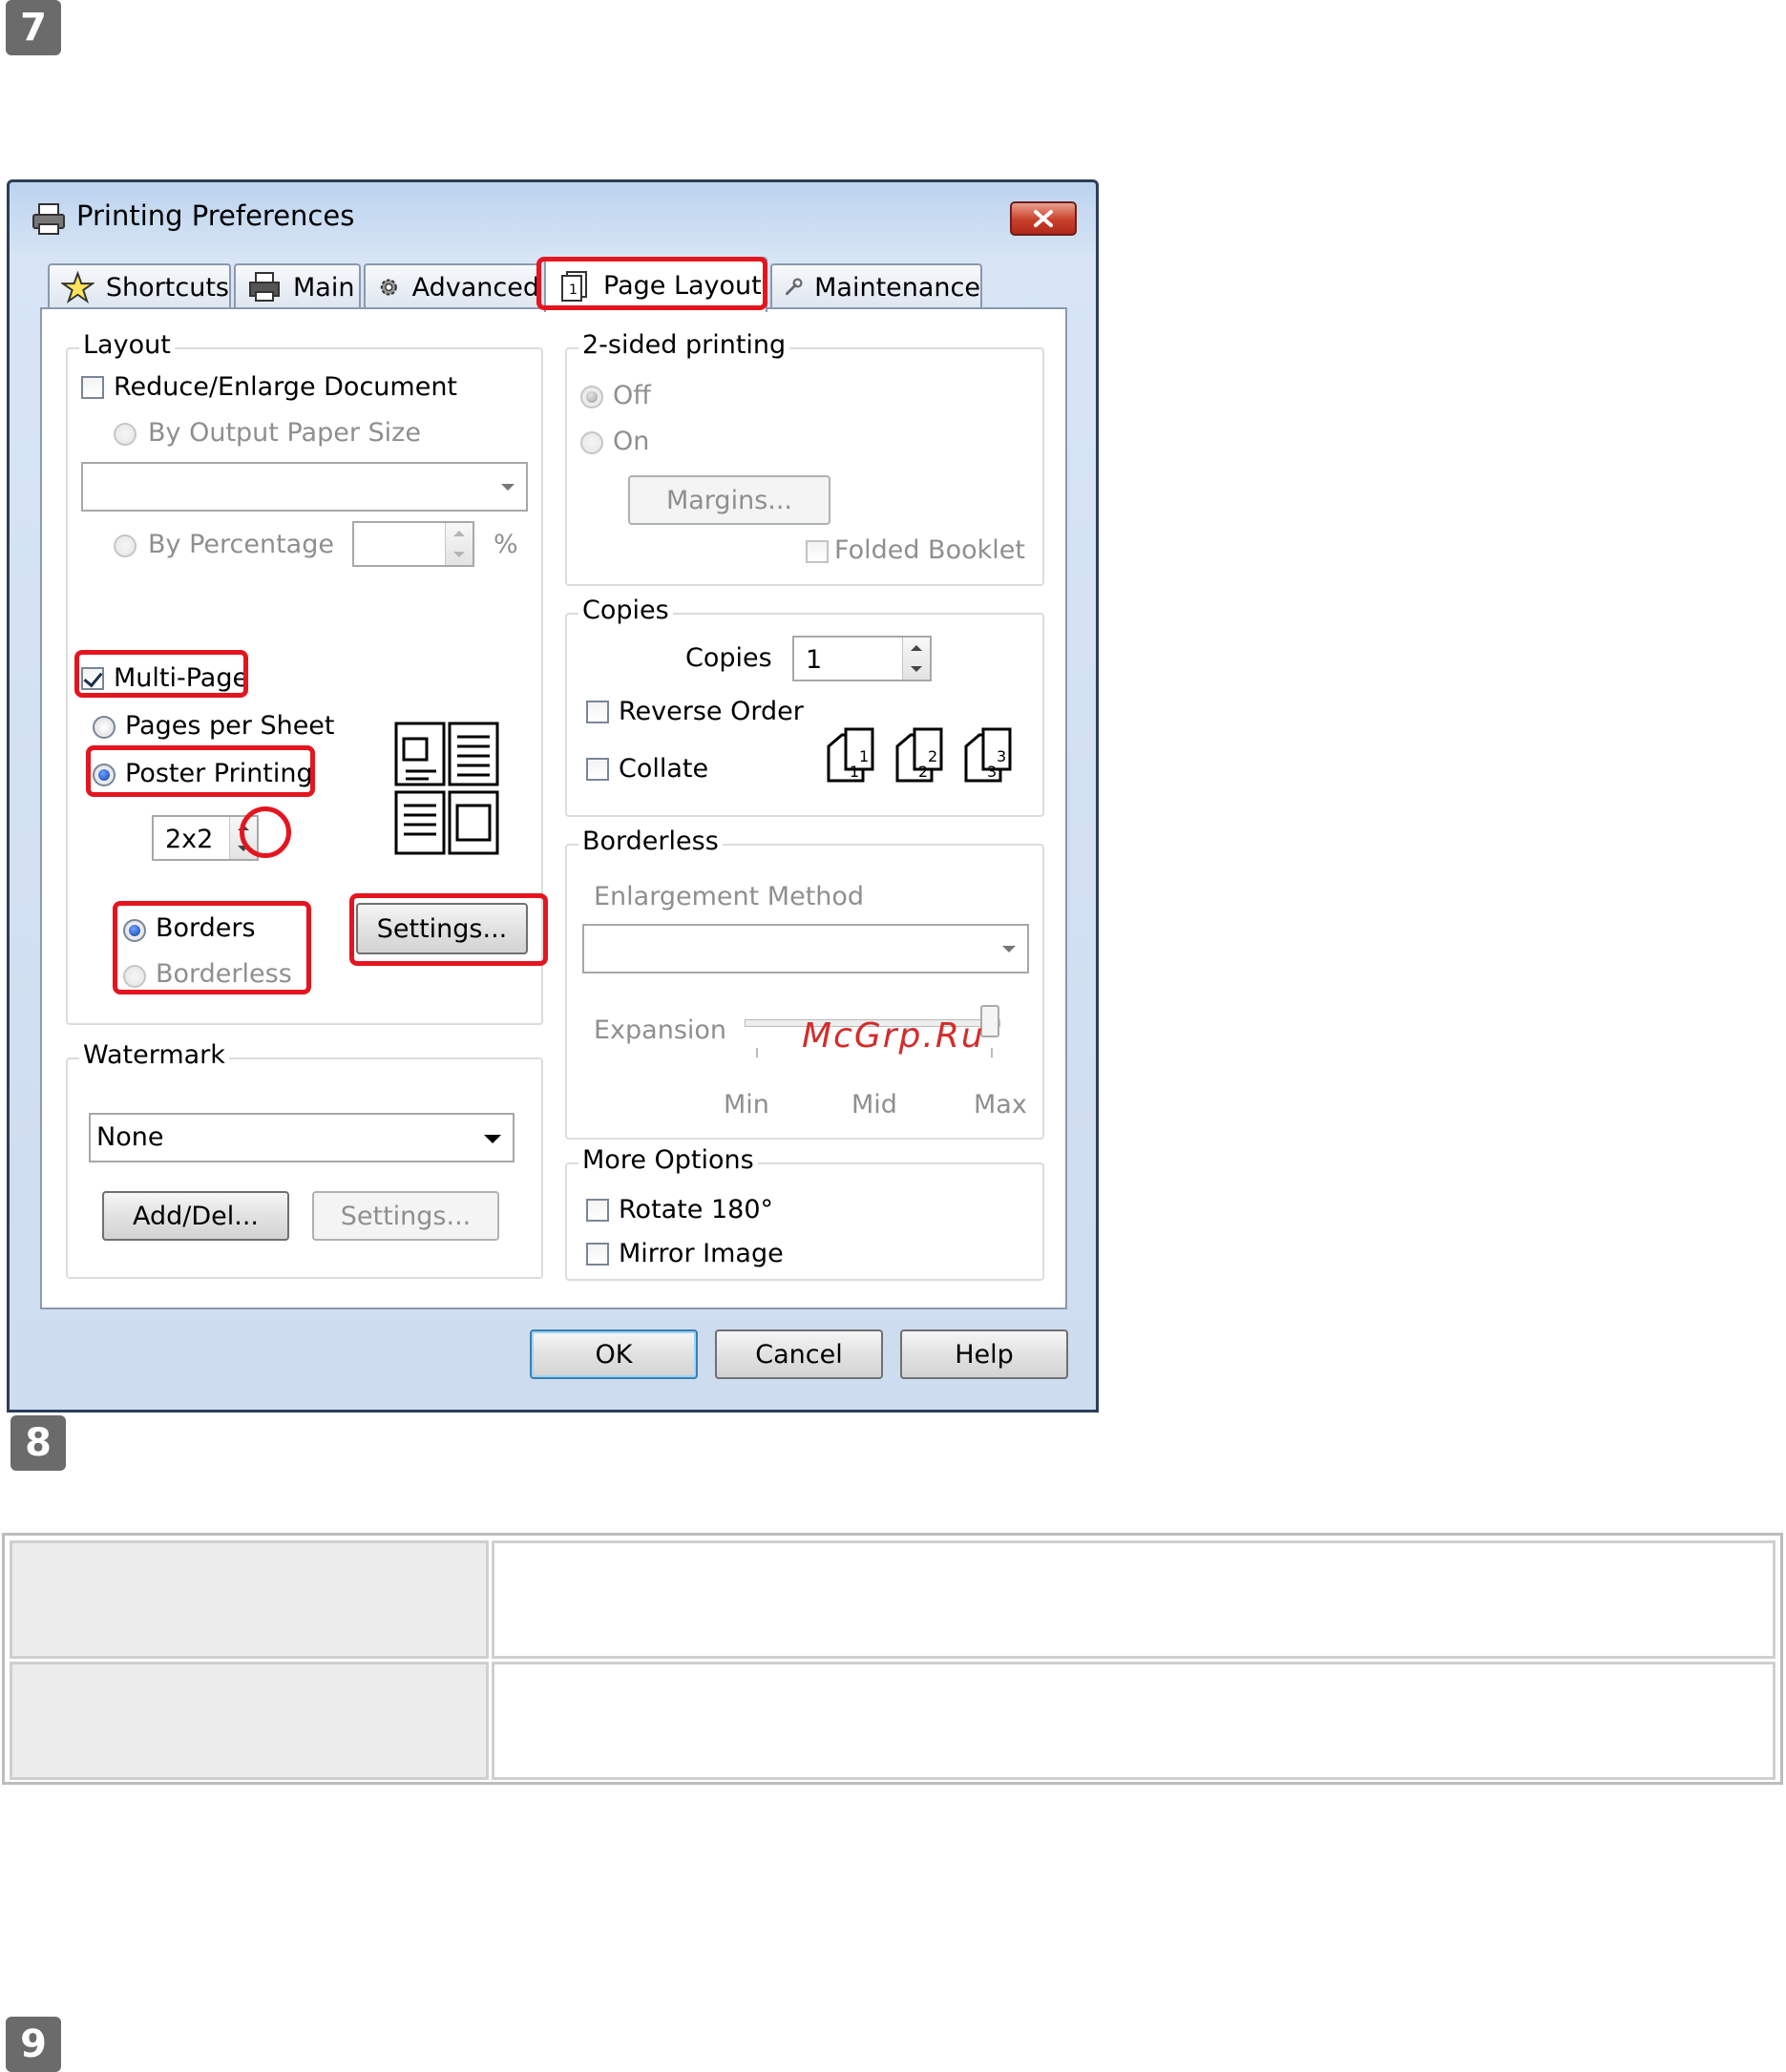 The width and height of the screenshot is (1786, 2072). What do you see at coordinates (189, 839) in the screenshot?
I see `poster-size-value: 2x2` at bounding box center [189, 839].